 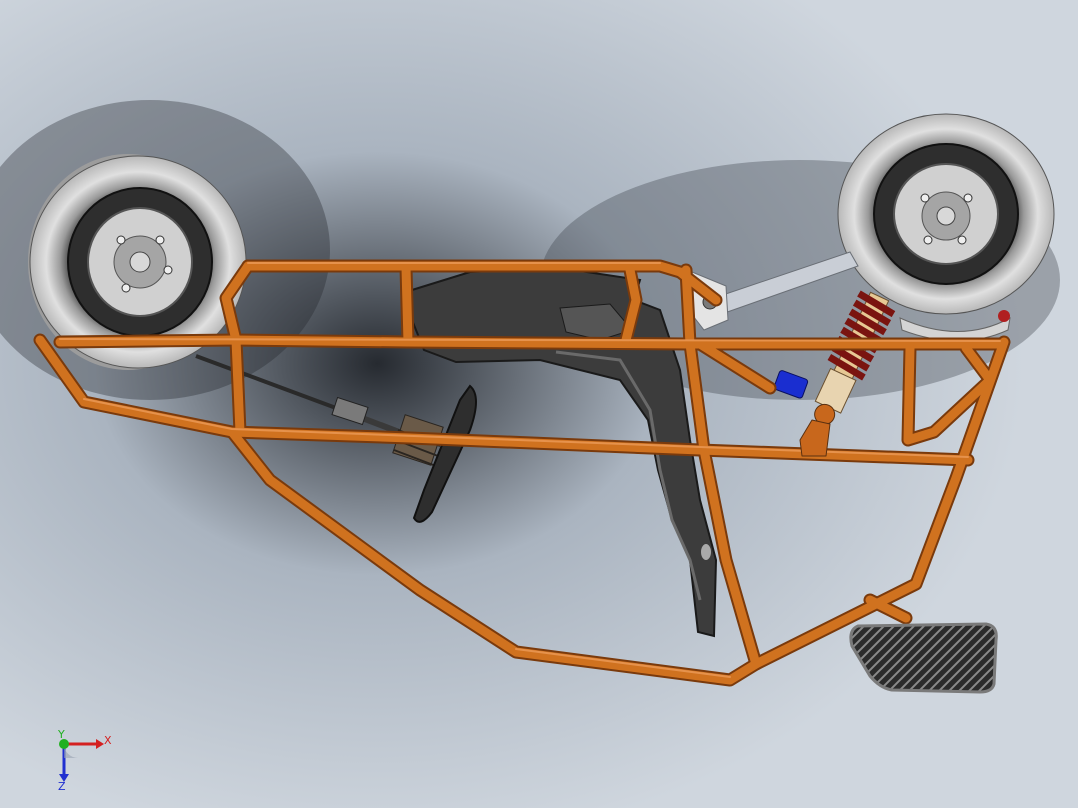 I want to click on y-axis-label: Y, so click(x=61, y=734).